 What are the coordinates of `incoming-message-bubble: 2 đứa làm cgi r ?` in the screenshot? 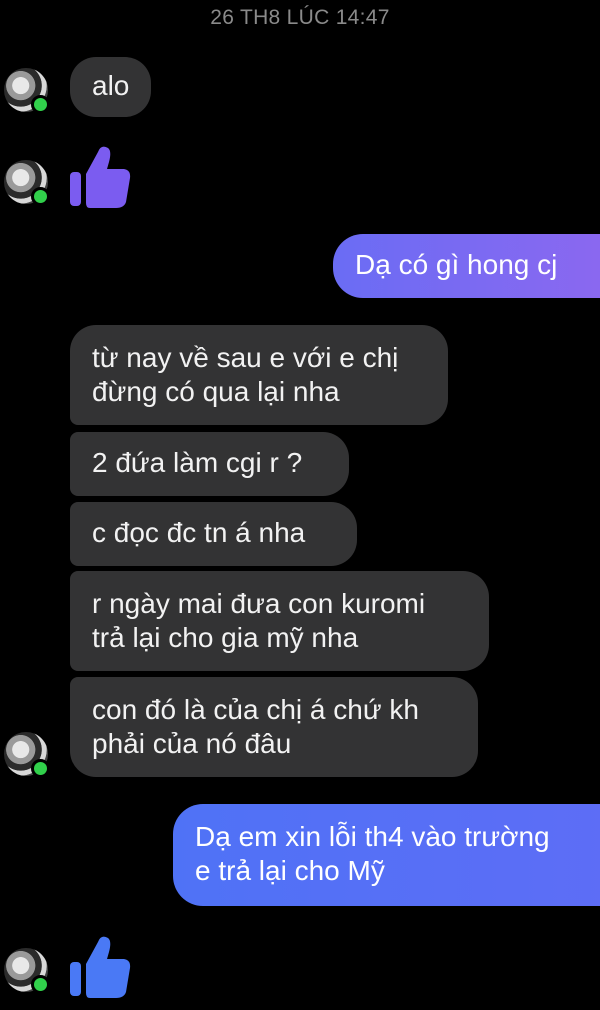 It's located at (209, 464).